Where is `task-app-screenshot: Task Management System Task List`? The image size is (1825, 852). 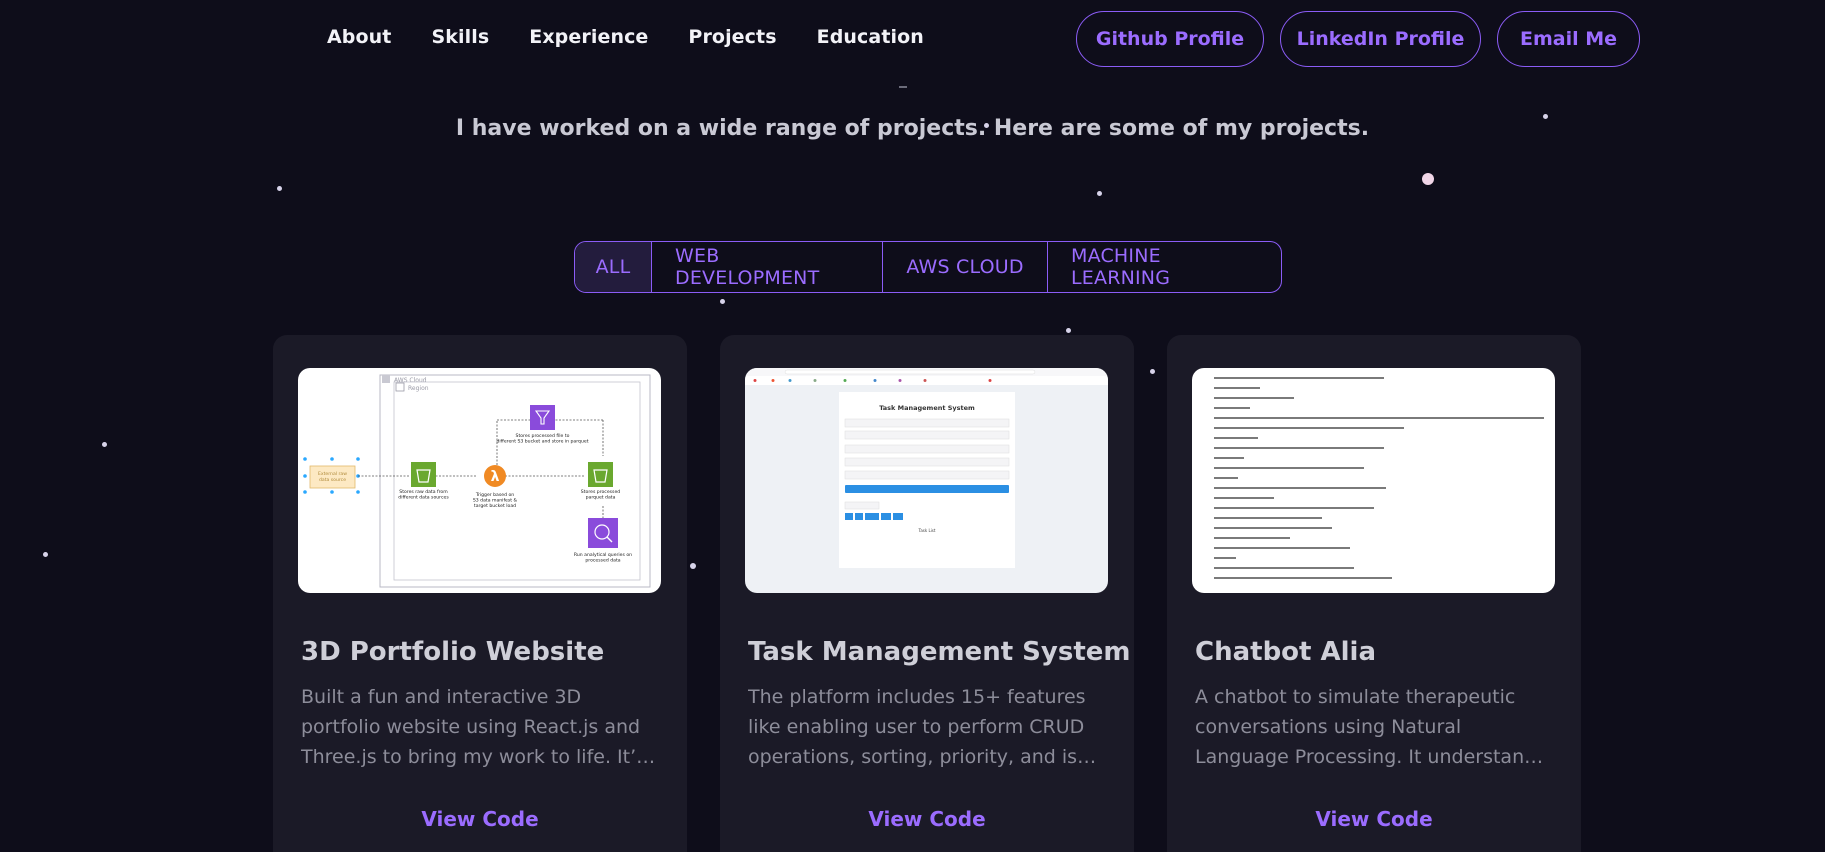
task-app-screenshot: Task Management System Task List is located at coordinates (926, 468).